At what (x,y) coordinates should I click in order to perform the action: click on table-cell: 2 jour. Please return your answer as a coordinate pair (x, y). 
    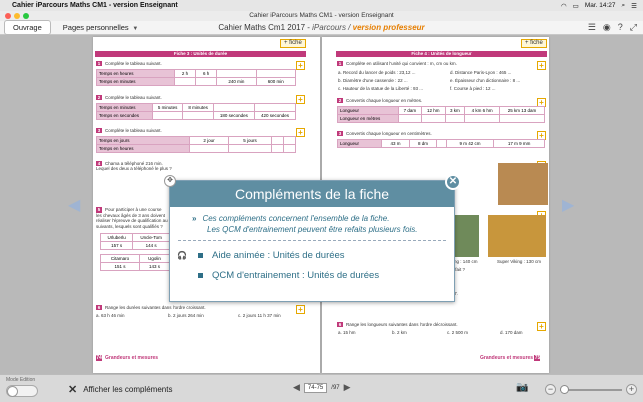
    Looking at the image, I should click on (209, 140).